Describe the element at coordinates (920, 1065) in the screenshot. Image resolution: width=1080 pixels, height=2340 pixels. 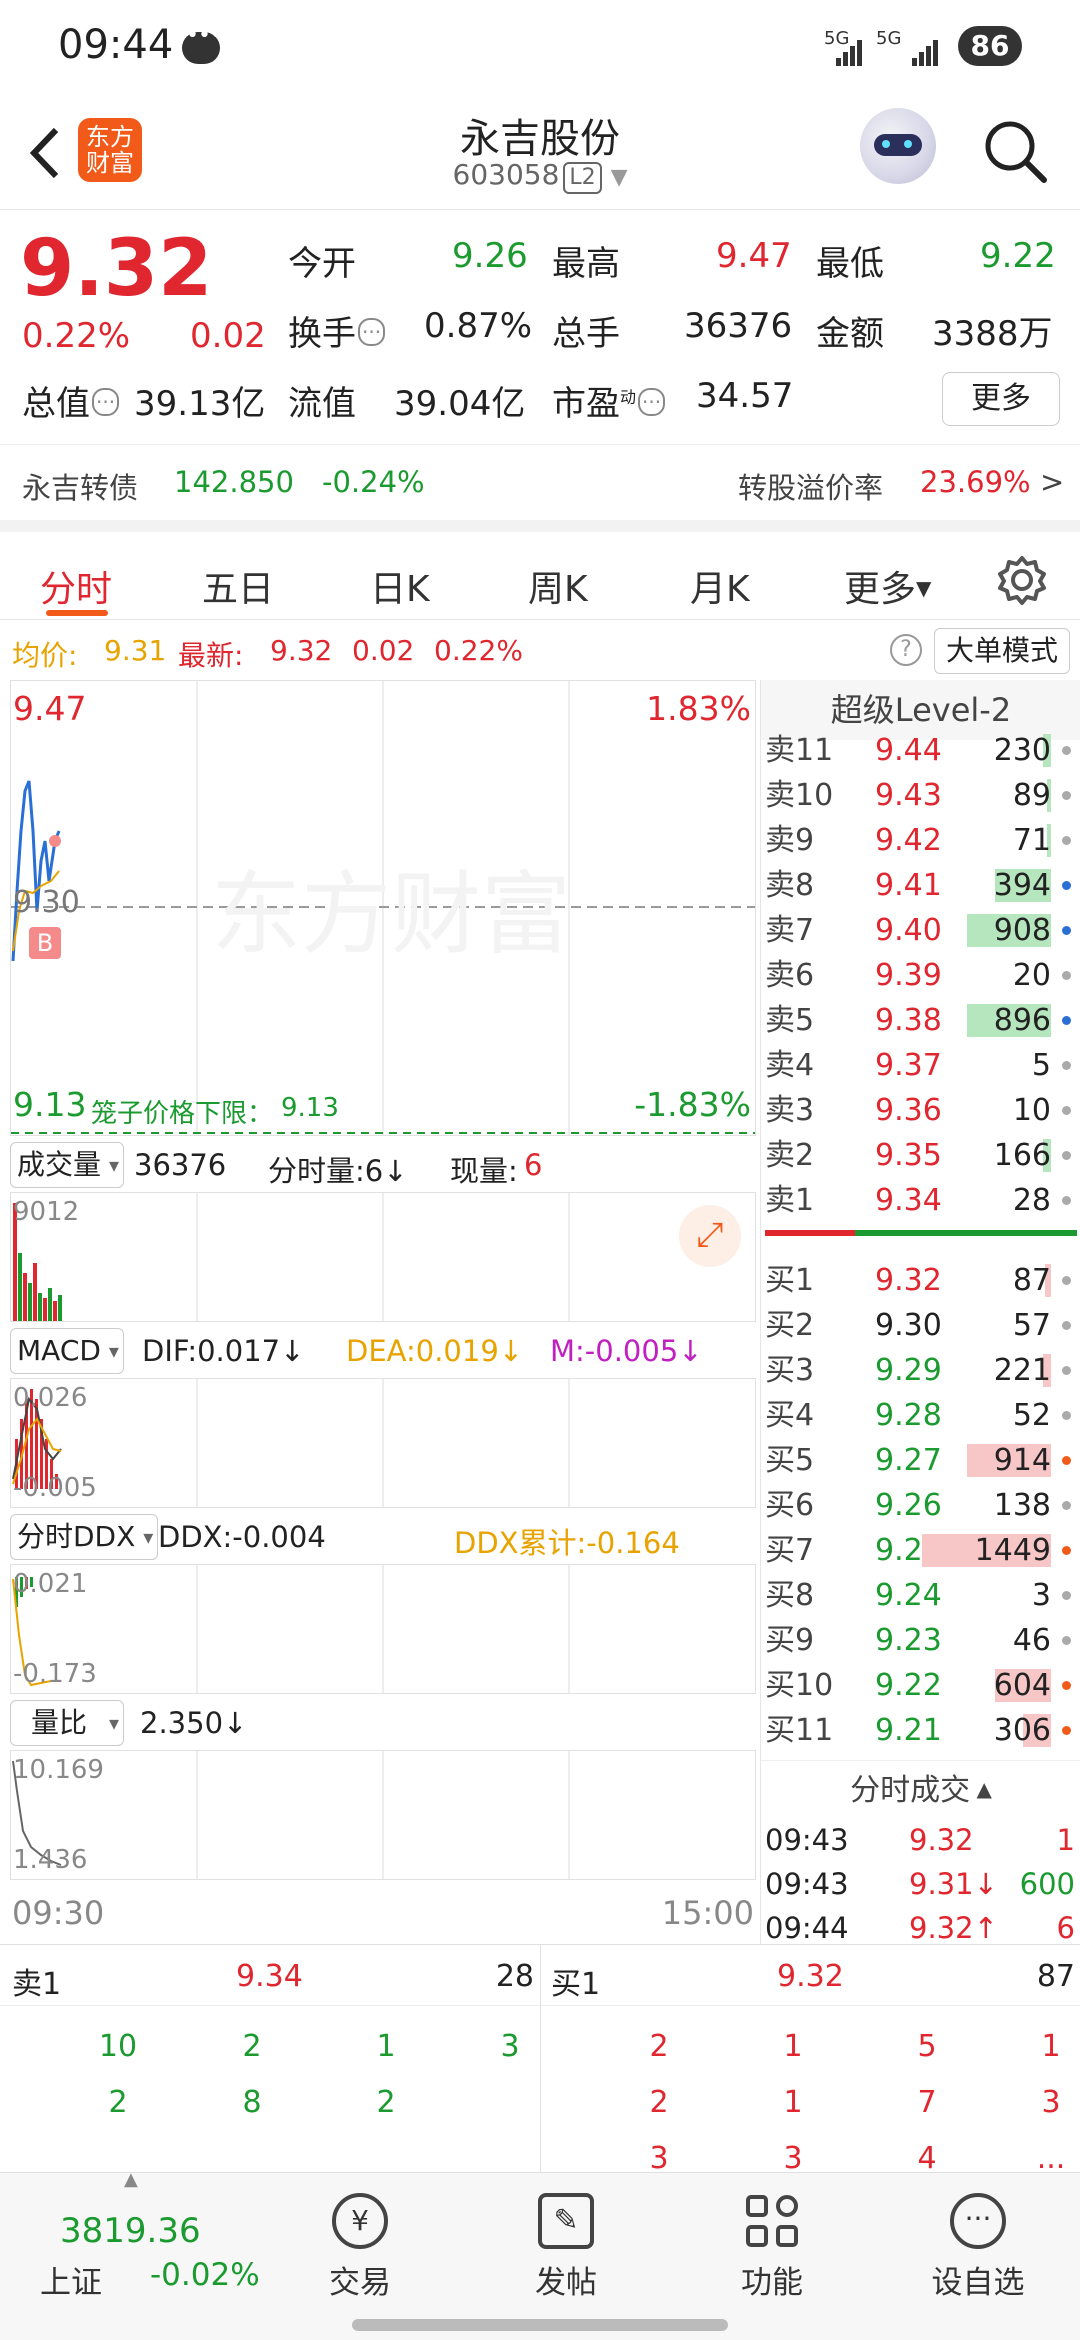
I see `ask-row: 卖4 9.37 5` at that location.